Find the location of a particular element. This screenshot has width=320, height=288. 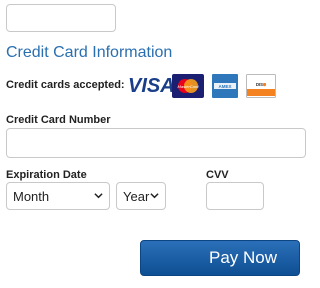

mastercard-logo-icon: MasterCard is located at coordinates (188, 86).